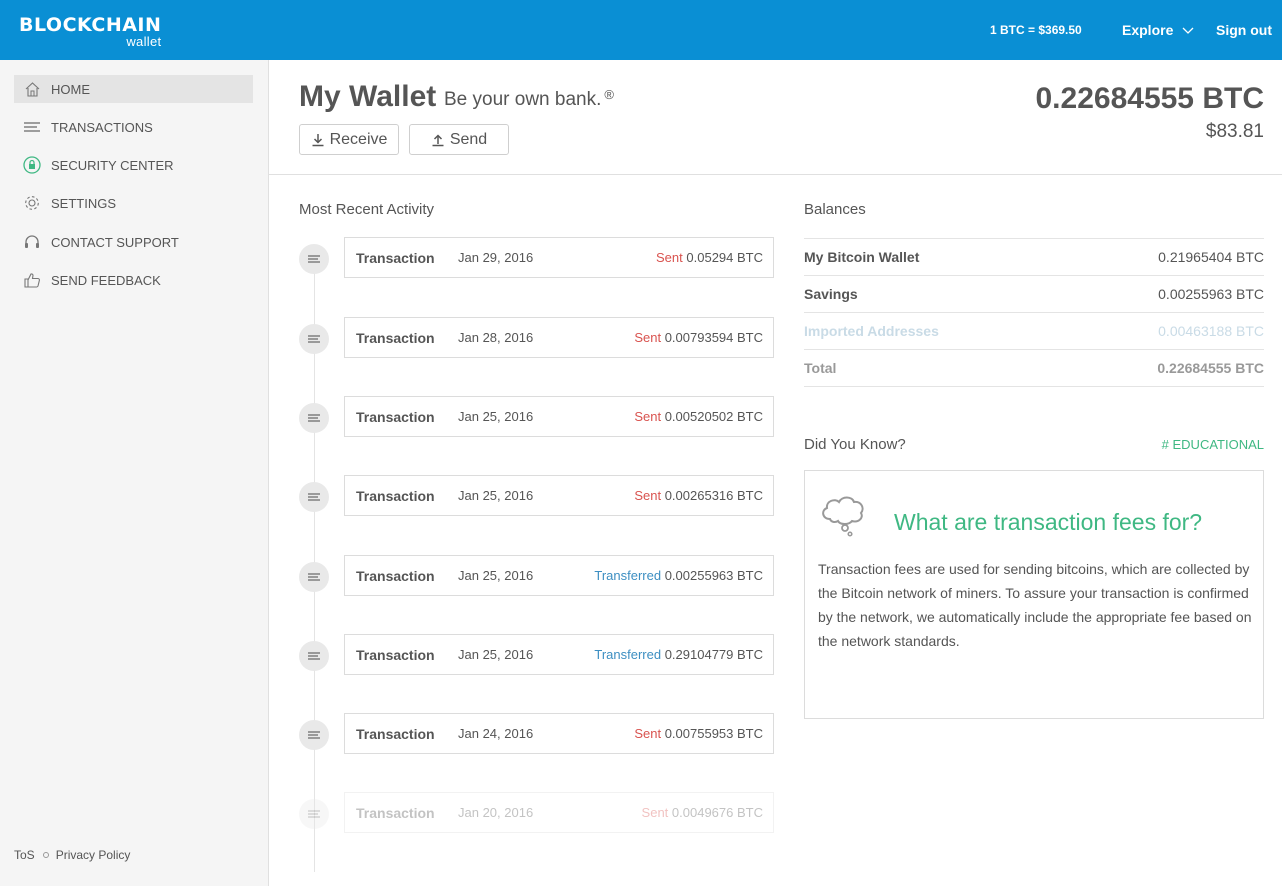 This screenshot has width=1282, height=886. What do you see at coordinates (358, 139) in the screenshot?
I see `receive-label: Receive` at bounding box center [358, 139].